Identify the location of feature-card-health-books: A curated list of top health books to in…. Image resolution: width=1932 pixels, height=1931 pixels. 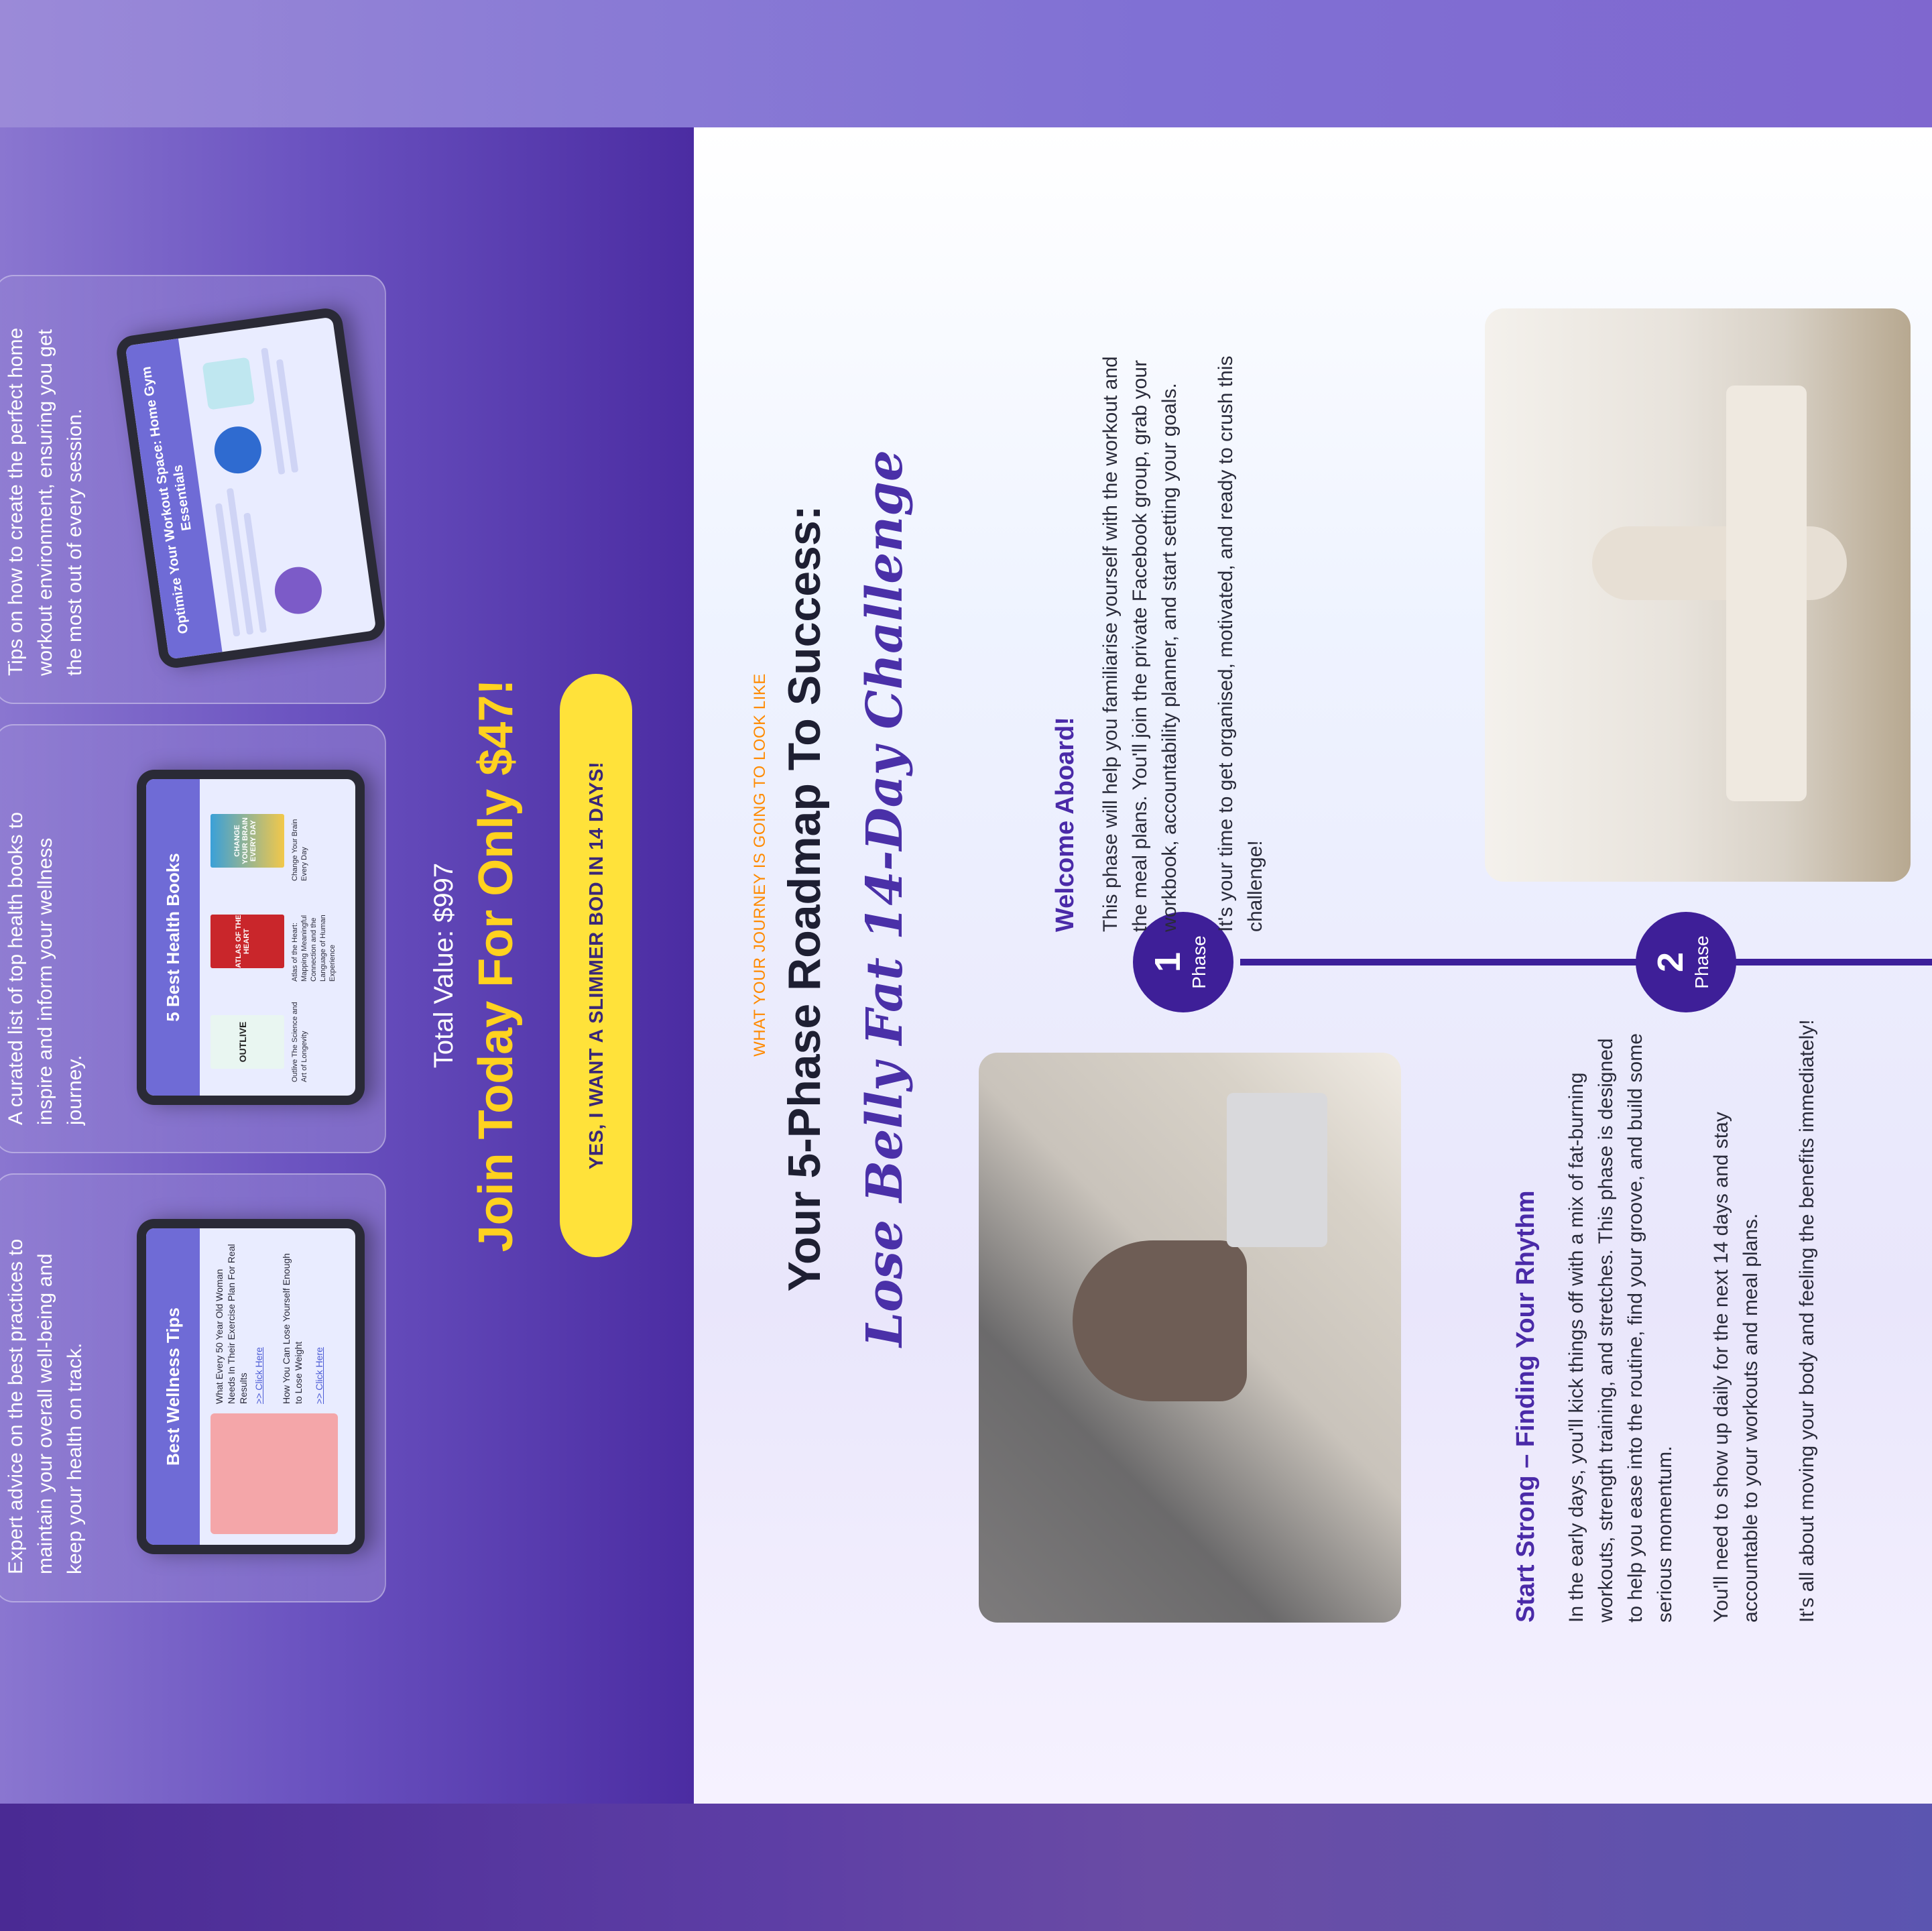
(193, 938).